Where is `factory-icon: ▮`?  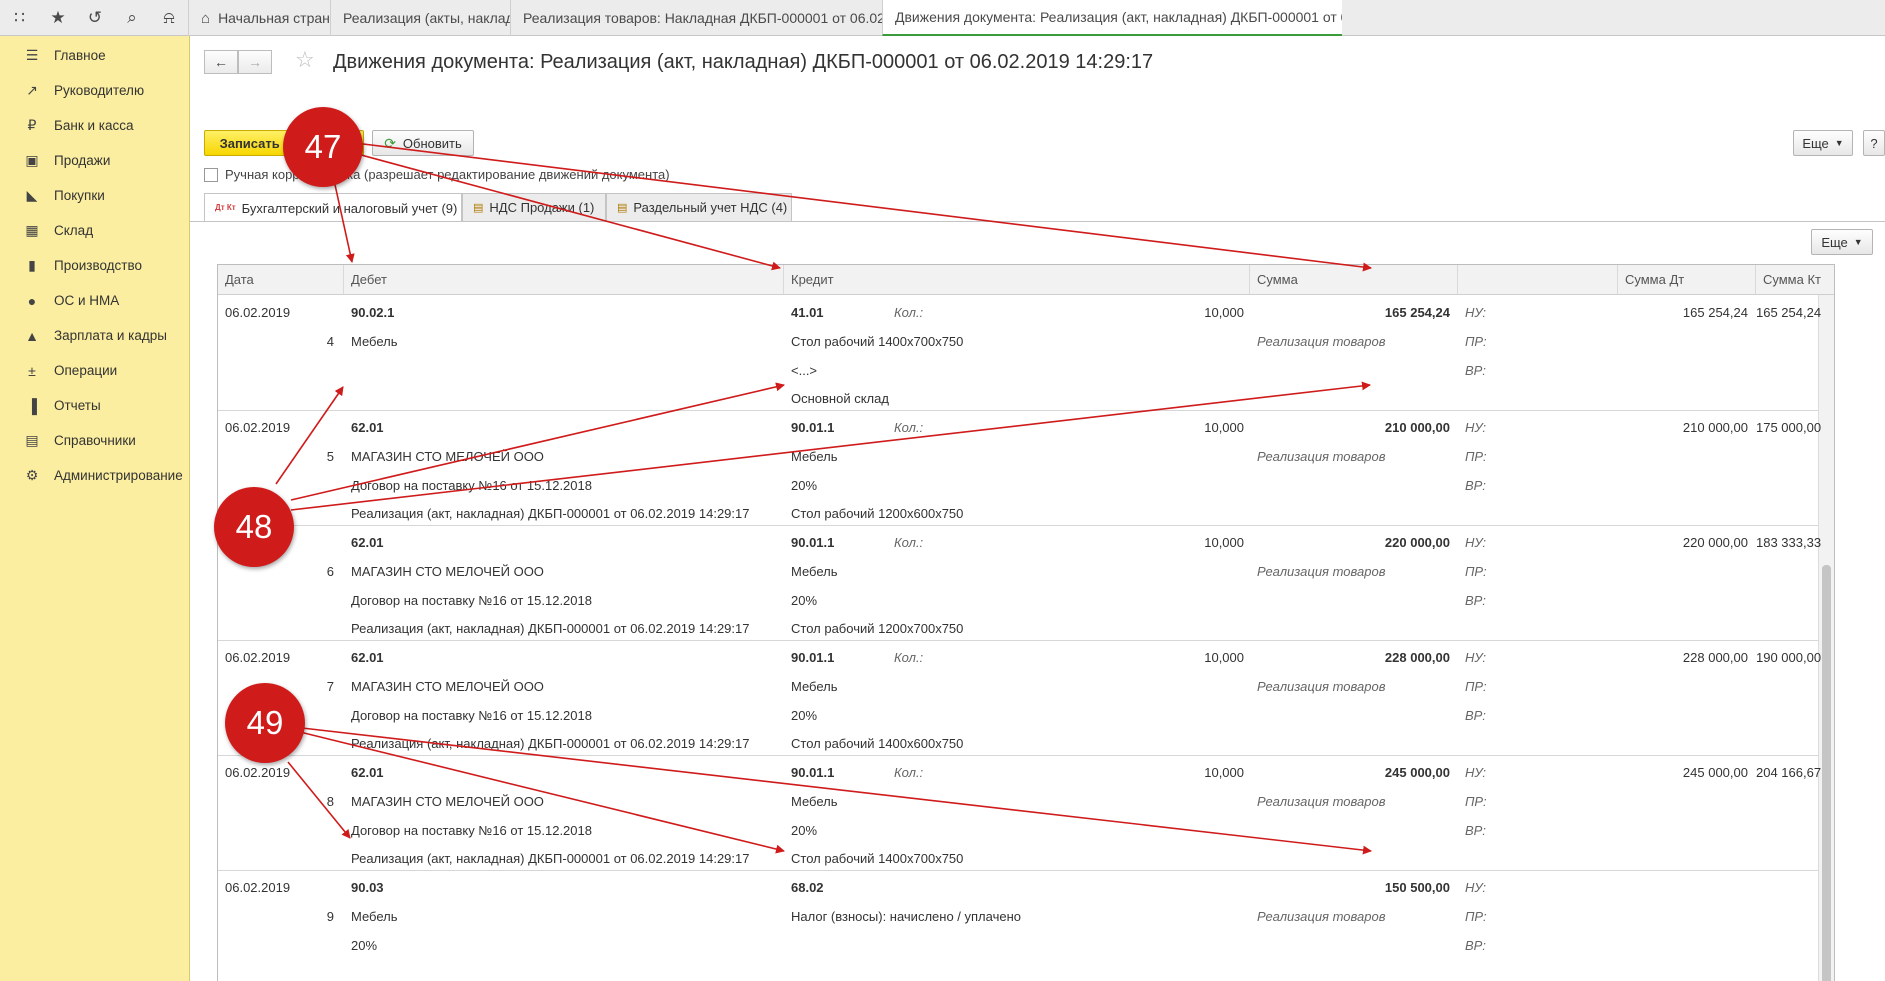
factory-icon: ▮ is located at coordinates (32, 265).